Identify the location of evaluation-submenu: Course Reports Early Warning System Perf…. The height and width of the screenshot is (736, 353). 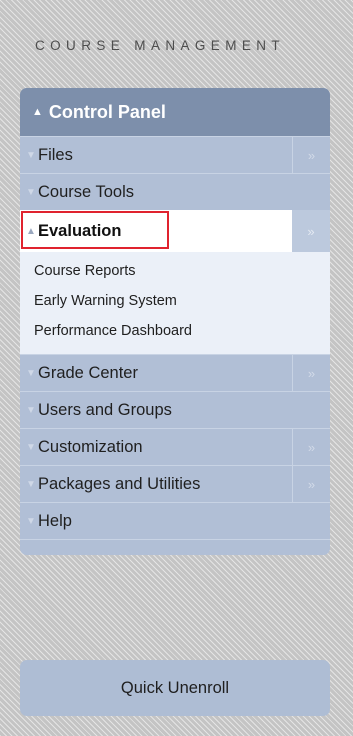
(175, 303).